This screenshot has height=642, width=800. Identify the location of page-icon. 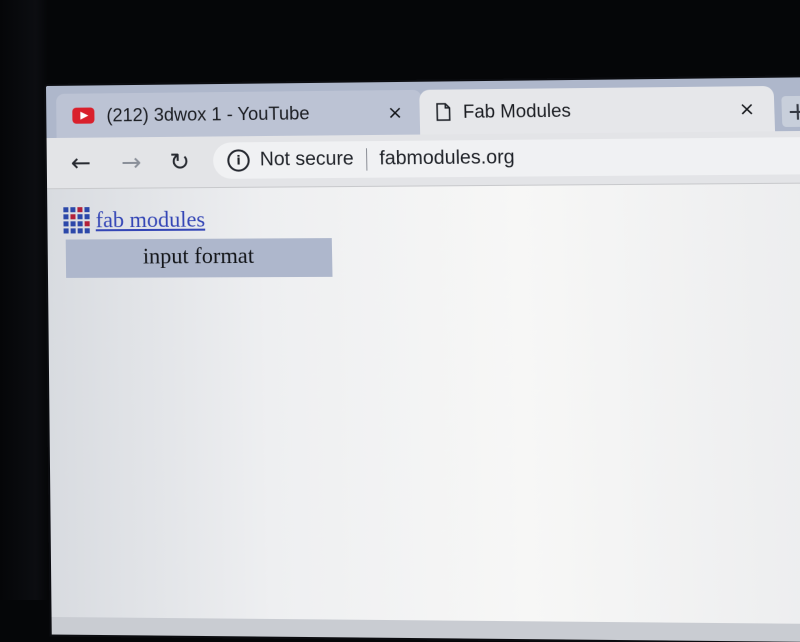
(443, 112).